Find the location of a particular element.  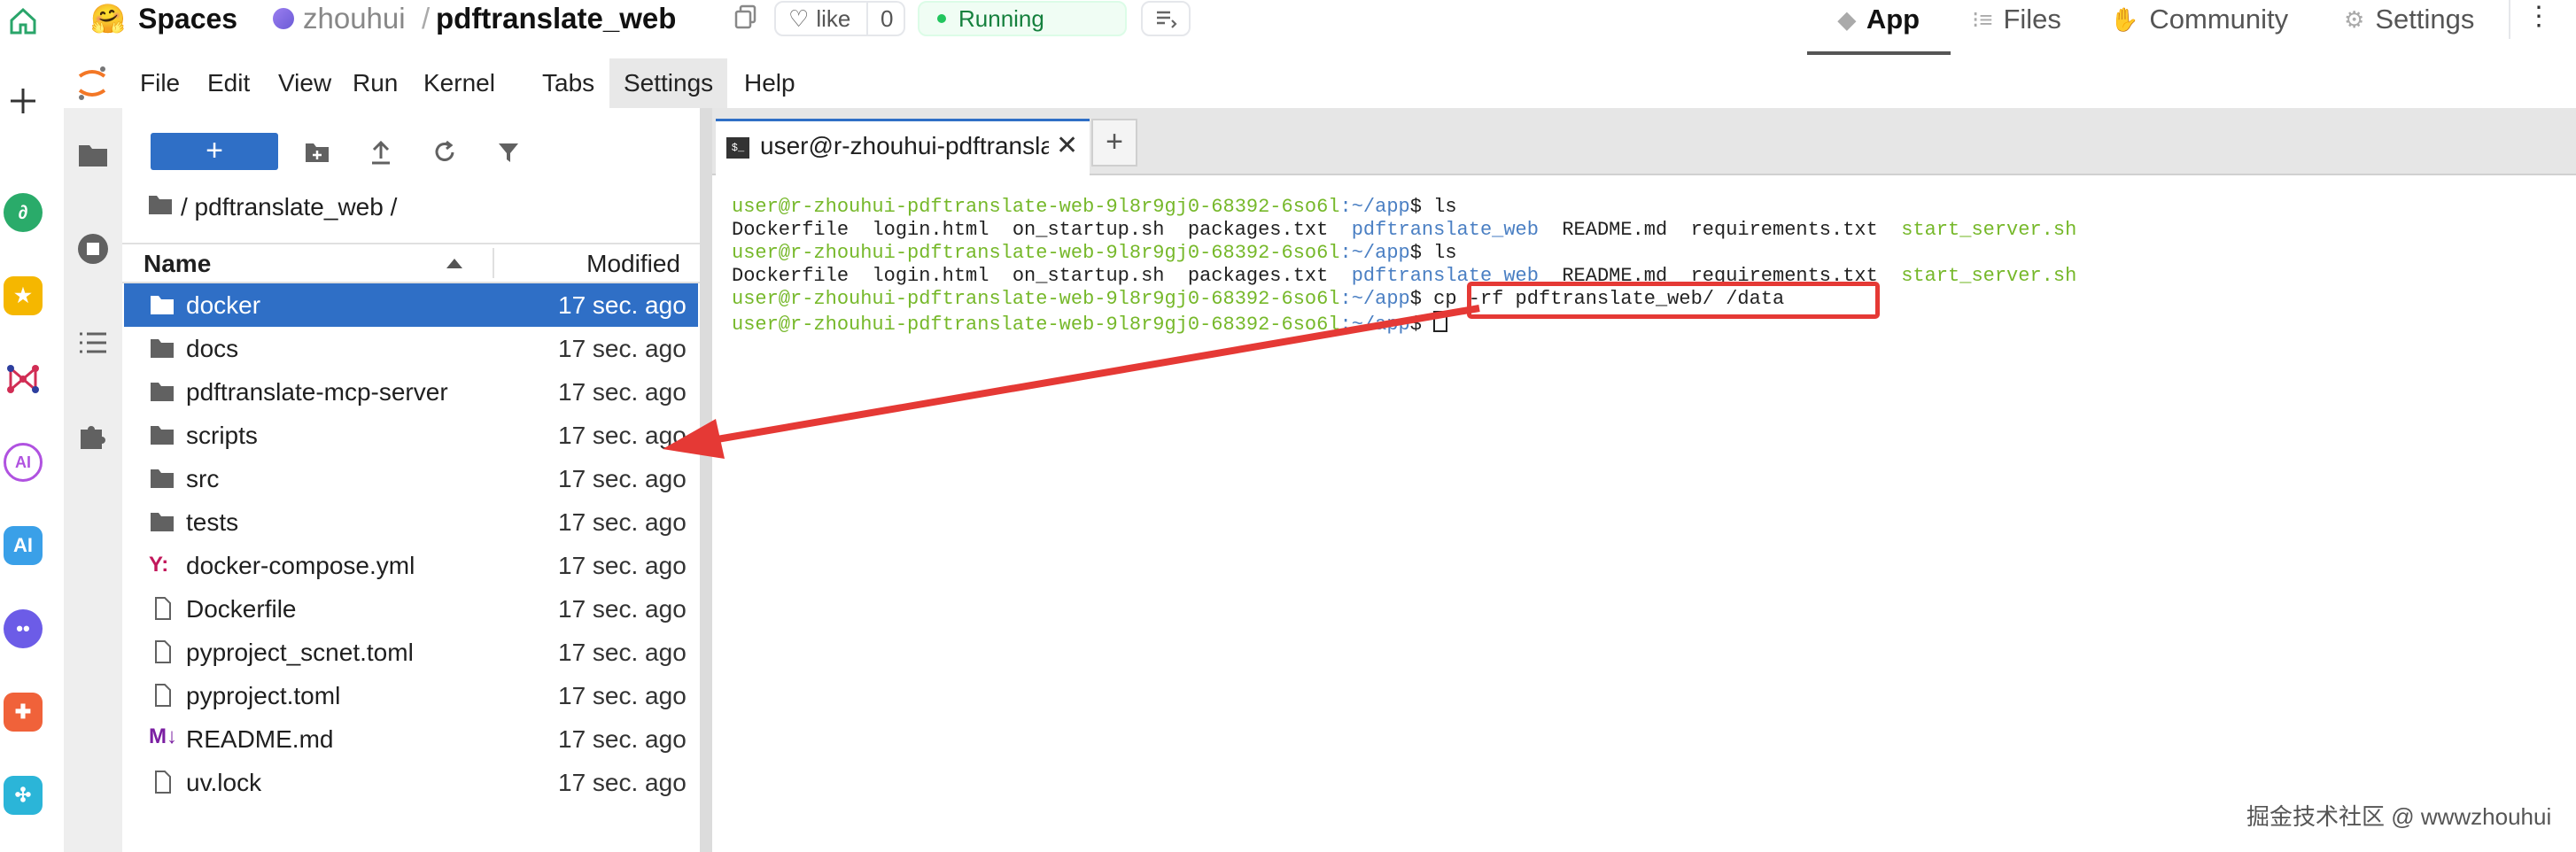

logs-button is located at coordinates (1166, 18).